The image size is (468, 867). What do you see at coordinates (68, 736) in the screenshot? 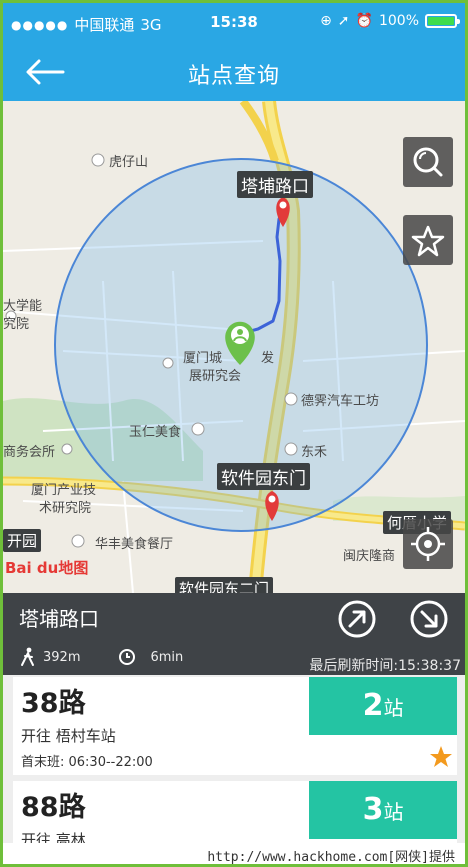
I see `route-direction: 开往 梧村车站` at bounding box center [68, 736].